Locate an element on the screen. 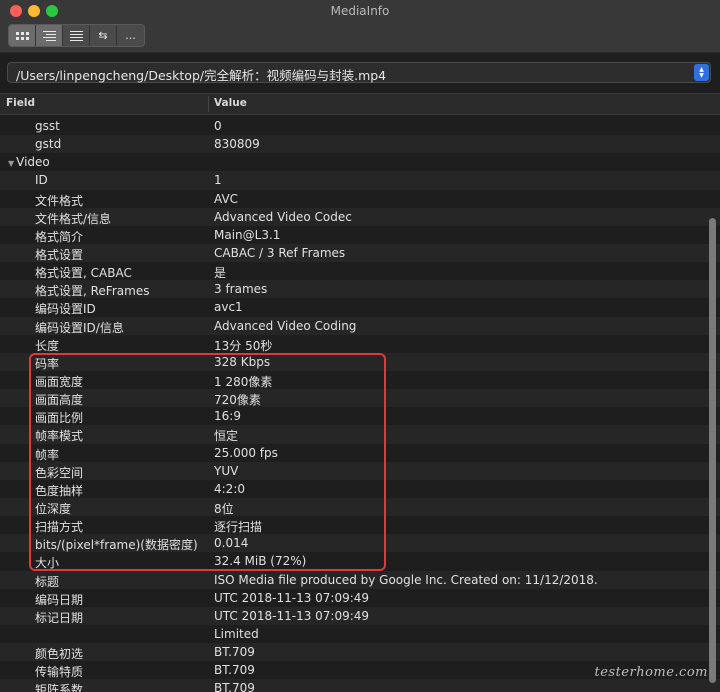 Image resolution: width=720 pixels, height=692 pixels. table-row: Limited is located at coordinates (360, 634).